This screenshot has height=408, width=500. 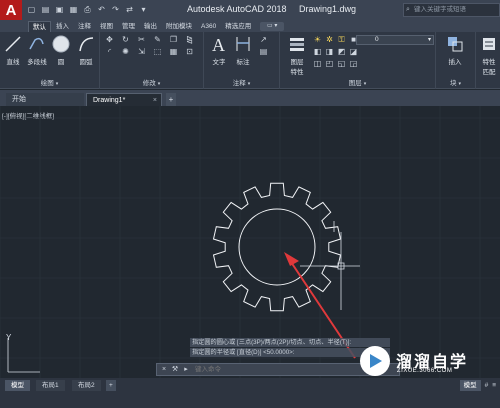 What do you see at coordinates (330, 265) in the screenshot?
I see `crosshair-cursor` at bounding box center [330, 265].